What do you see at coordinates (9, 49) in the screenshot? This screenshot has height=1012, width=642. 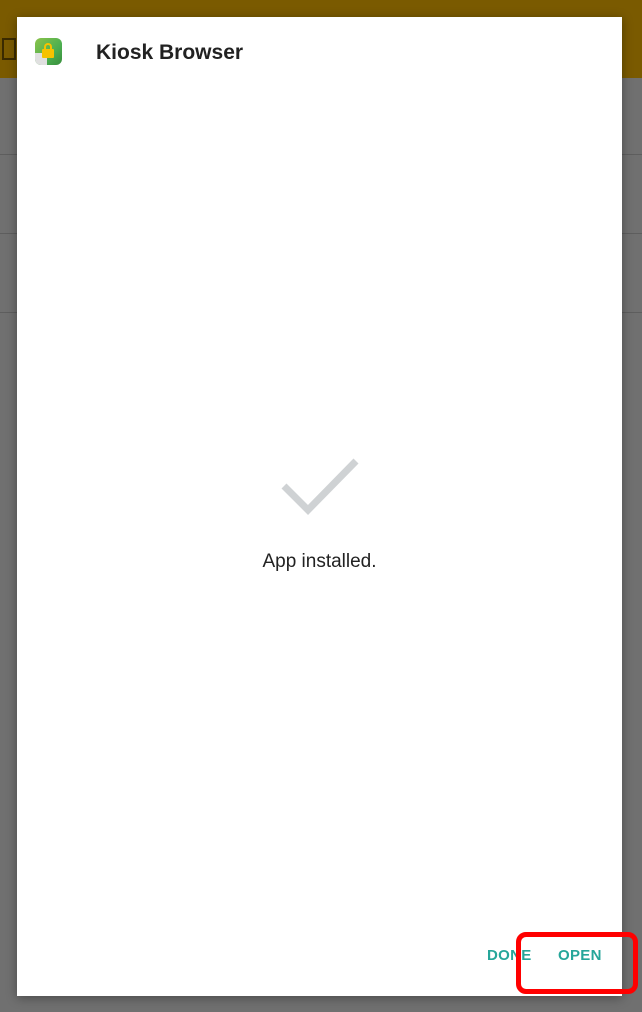 I see `edit-icon` at bounding box center [9, 49].